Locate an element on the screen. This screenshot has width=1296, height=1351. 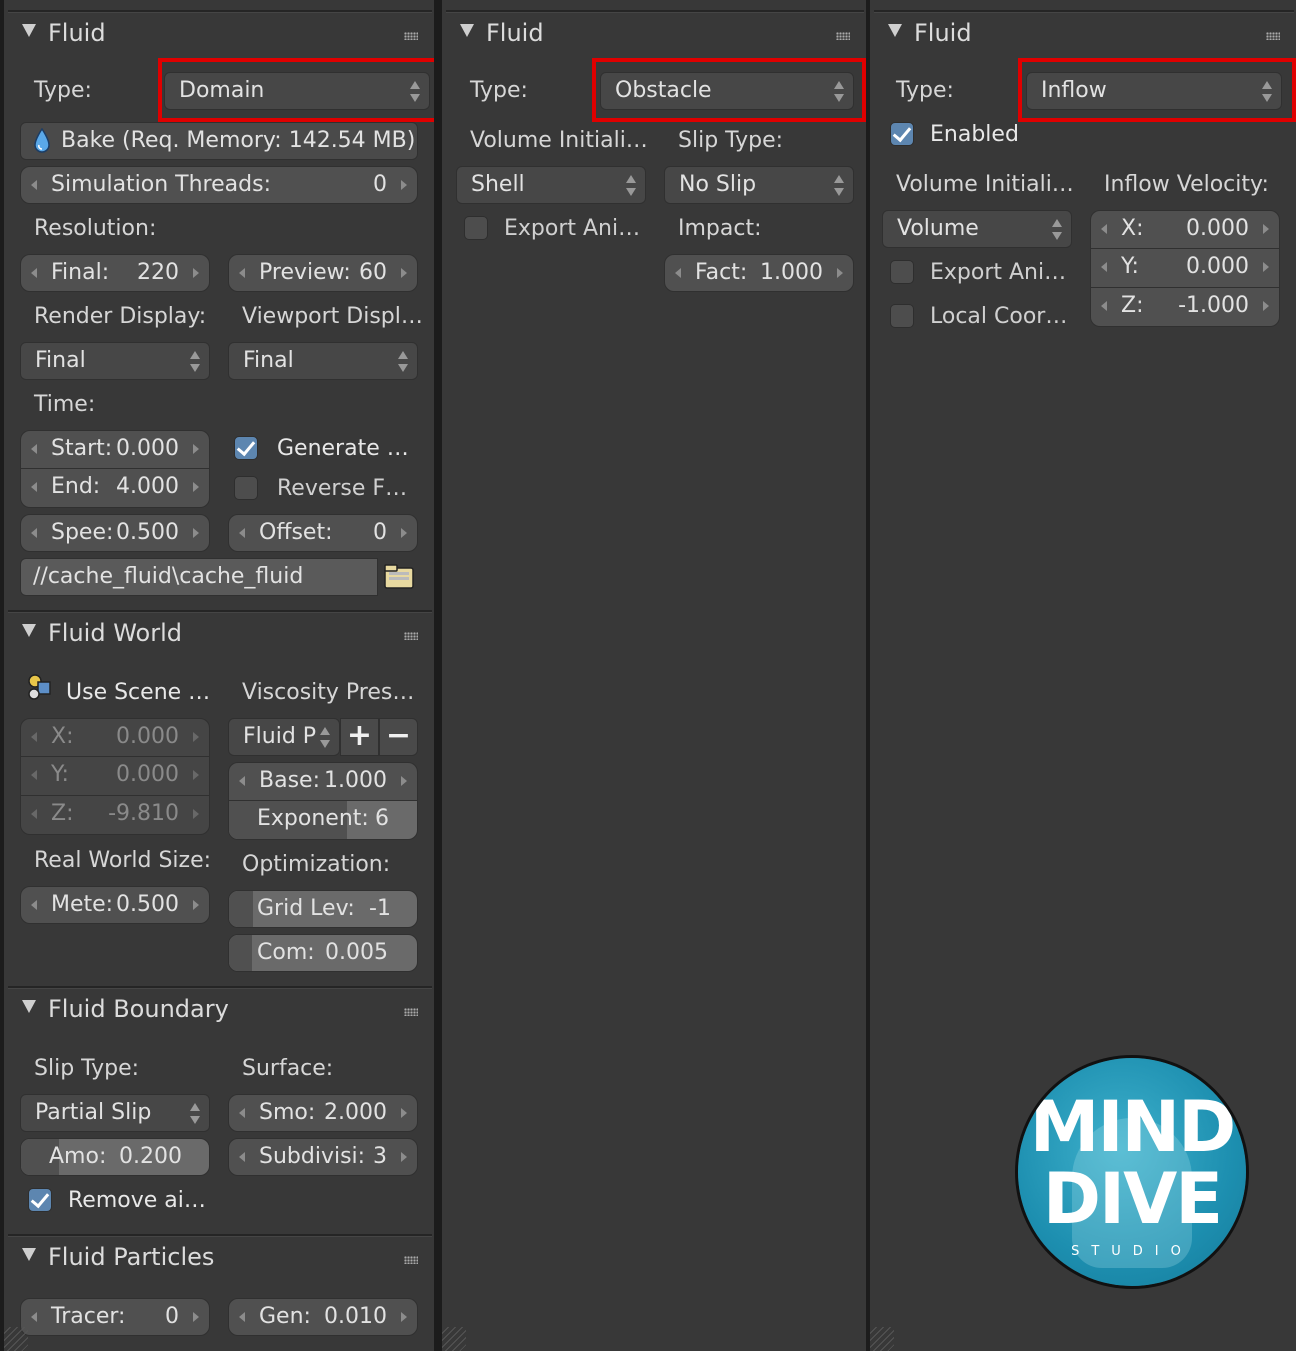
panel-header-fluid-particles: Fluid Particles is located at coordinates (219, 1258).